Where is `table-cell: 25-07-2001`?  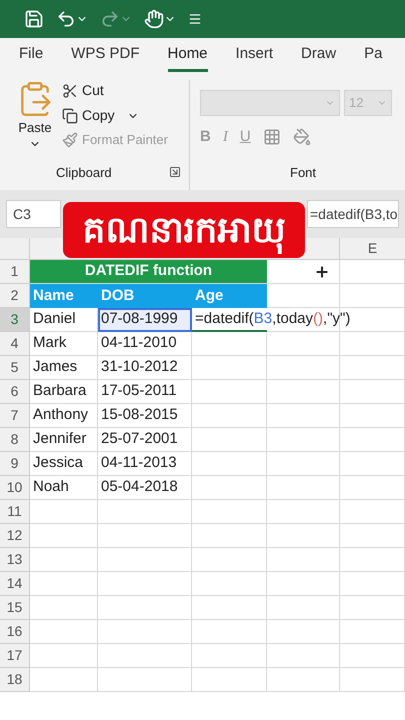
table-cell: 25-07-2001 is located at coordinates (145, 440).